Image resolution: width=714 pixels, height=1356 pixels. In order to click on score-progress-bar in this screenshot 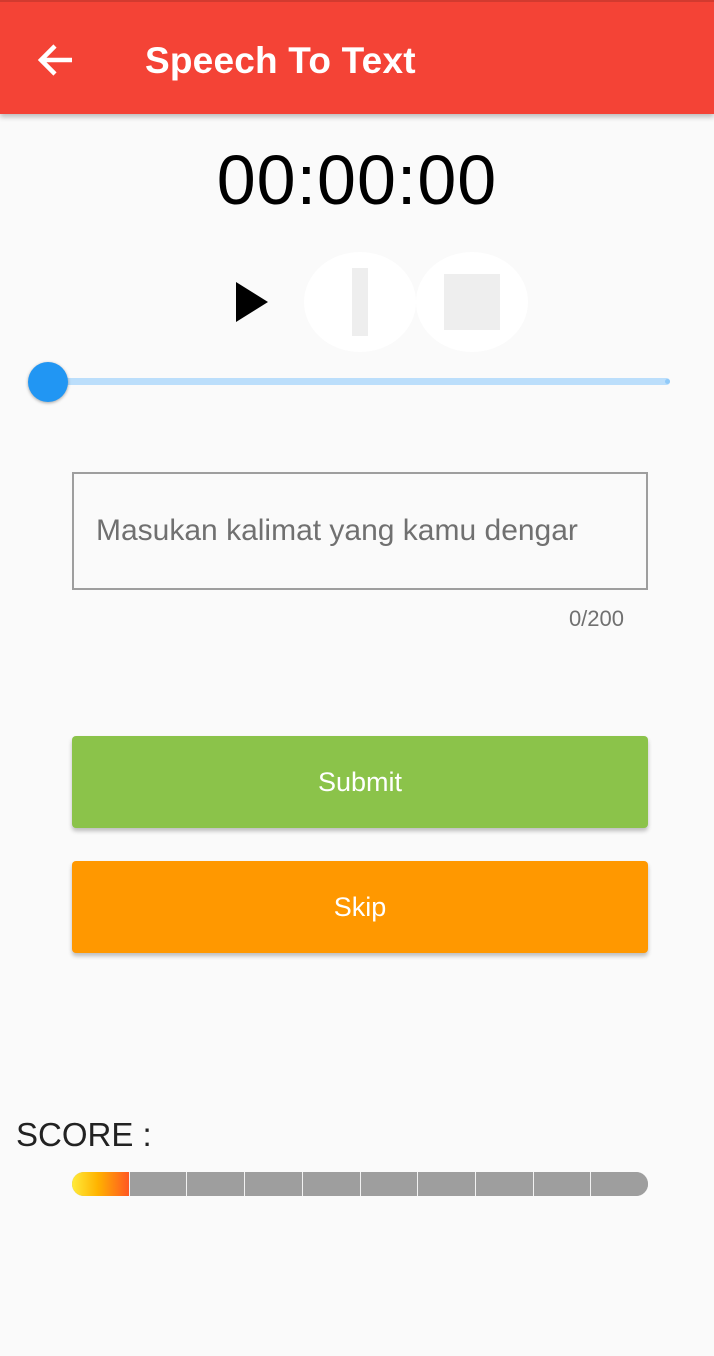, I will do `click(360, 1184)`.